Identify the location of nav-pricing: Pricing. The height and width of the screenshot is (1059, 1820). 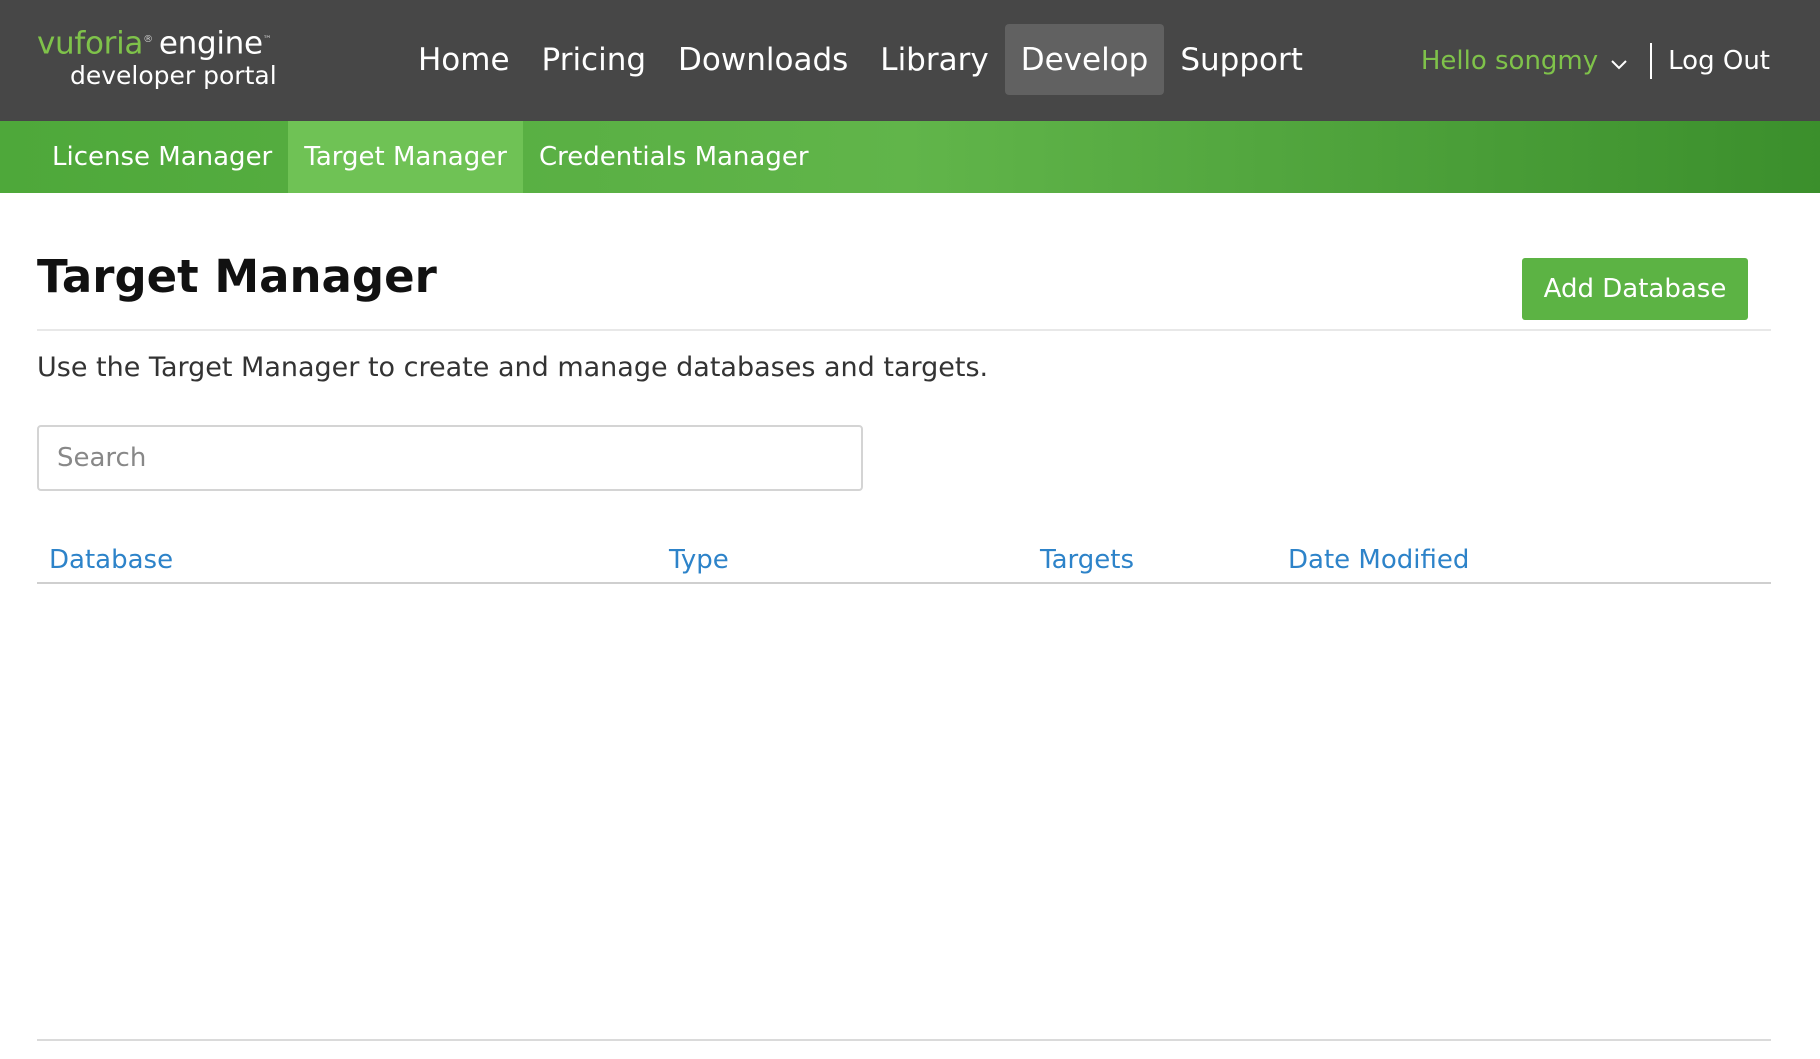
(594, 59).